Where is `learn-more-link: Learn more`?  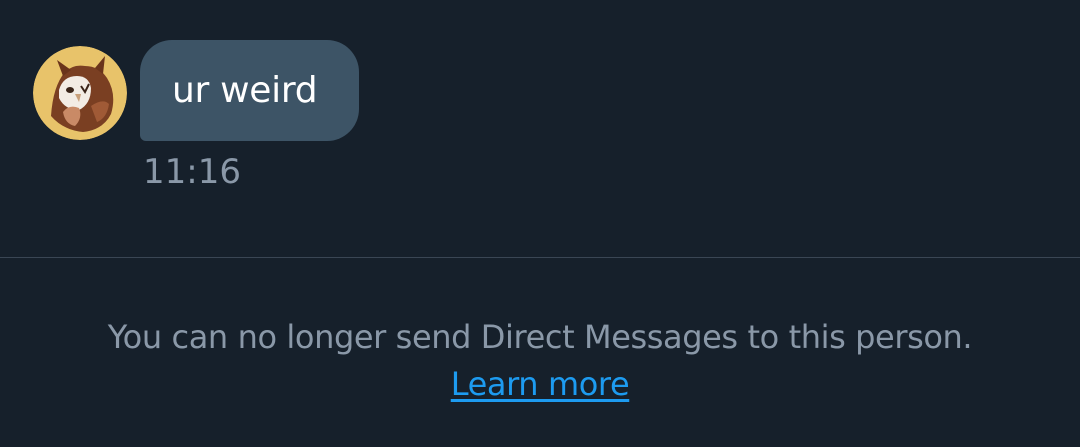 learn-more-link: Learn more is located at coordinates (540, 384).